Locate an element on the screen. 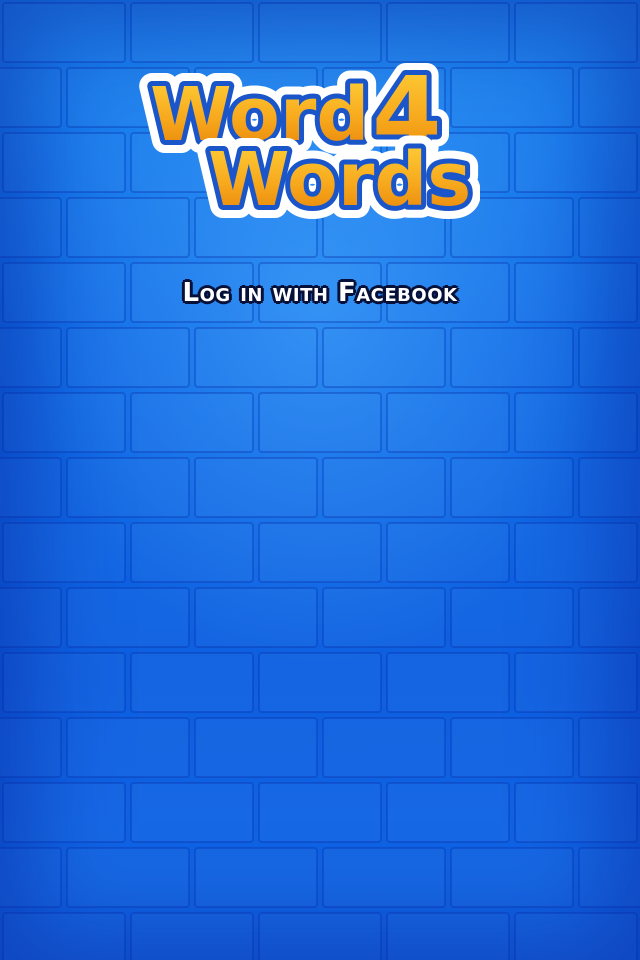 This screenshot has width=640, height=960. facebook-login-label: Log in with Facebook is located at coordinates (320, 293).